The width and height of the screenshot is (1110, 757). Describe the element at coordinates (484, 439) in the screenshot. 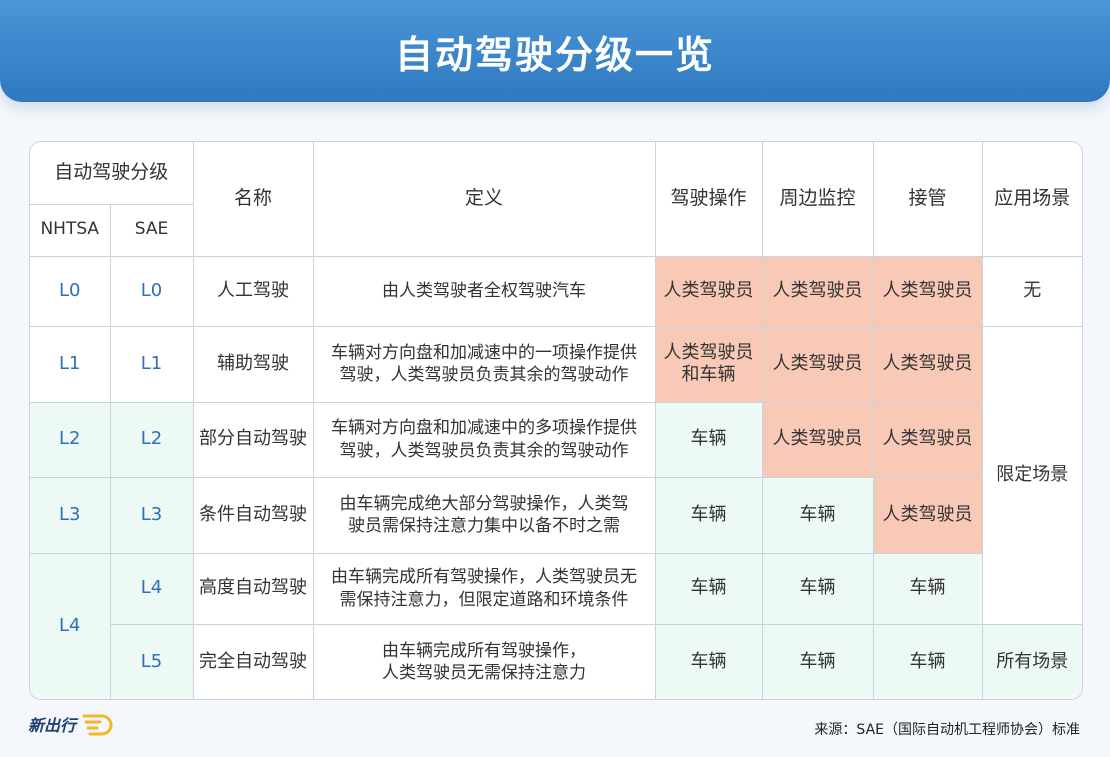

I see `definition-cell: 车辆对方向盘和加减速中的多项操作提供 驾驶，人类驾驶员负责其余的驾驶动作` at that location.